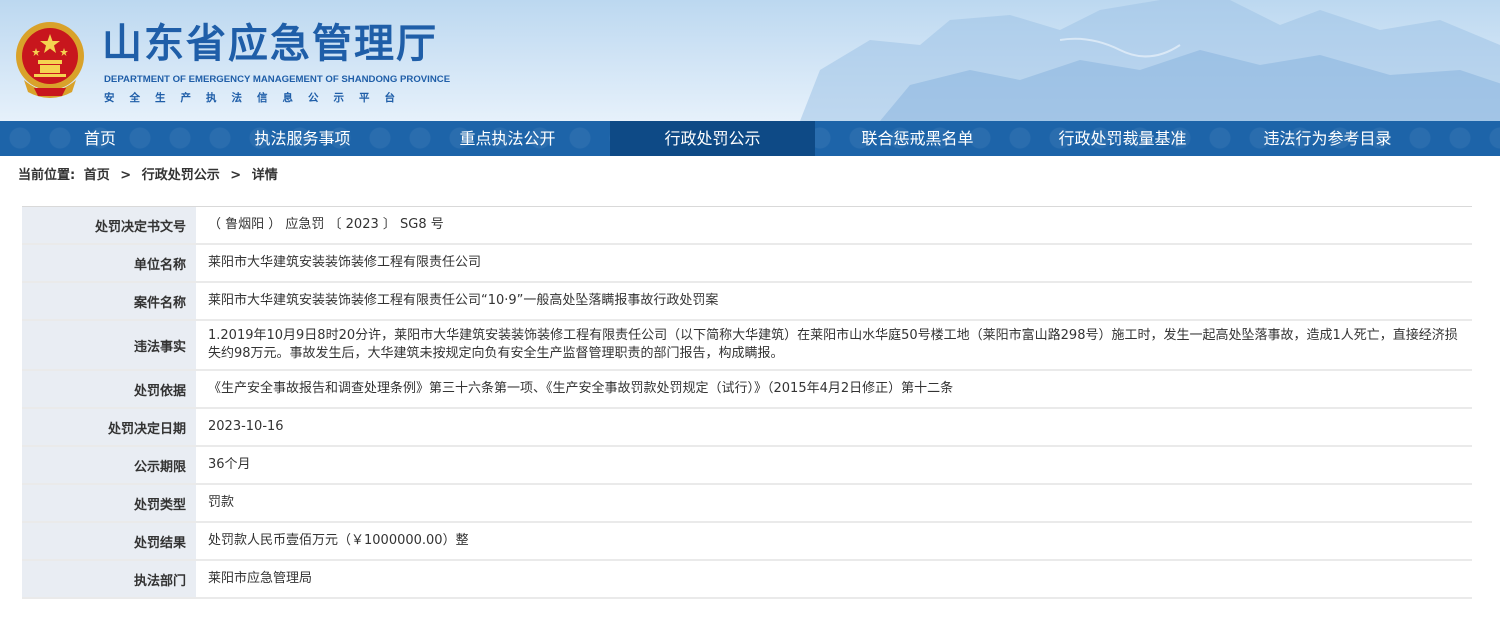  I want to click on table-row: 执法部门 莱阳市应急管理局, so click(747, 580).